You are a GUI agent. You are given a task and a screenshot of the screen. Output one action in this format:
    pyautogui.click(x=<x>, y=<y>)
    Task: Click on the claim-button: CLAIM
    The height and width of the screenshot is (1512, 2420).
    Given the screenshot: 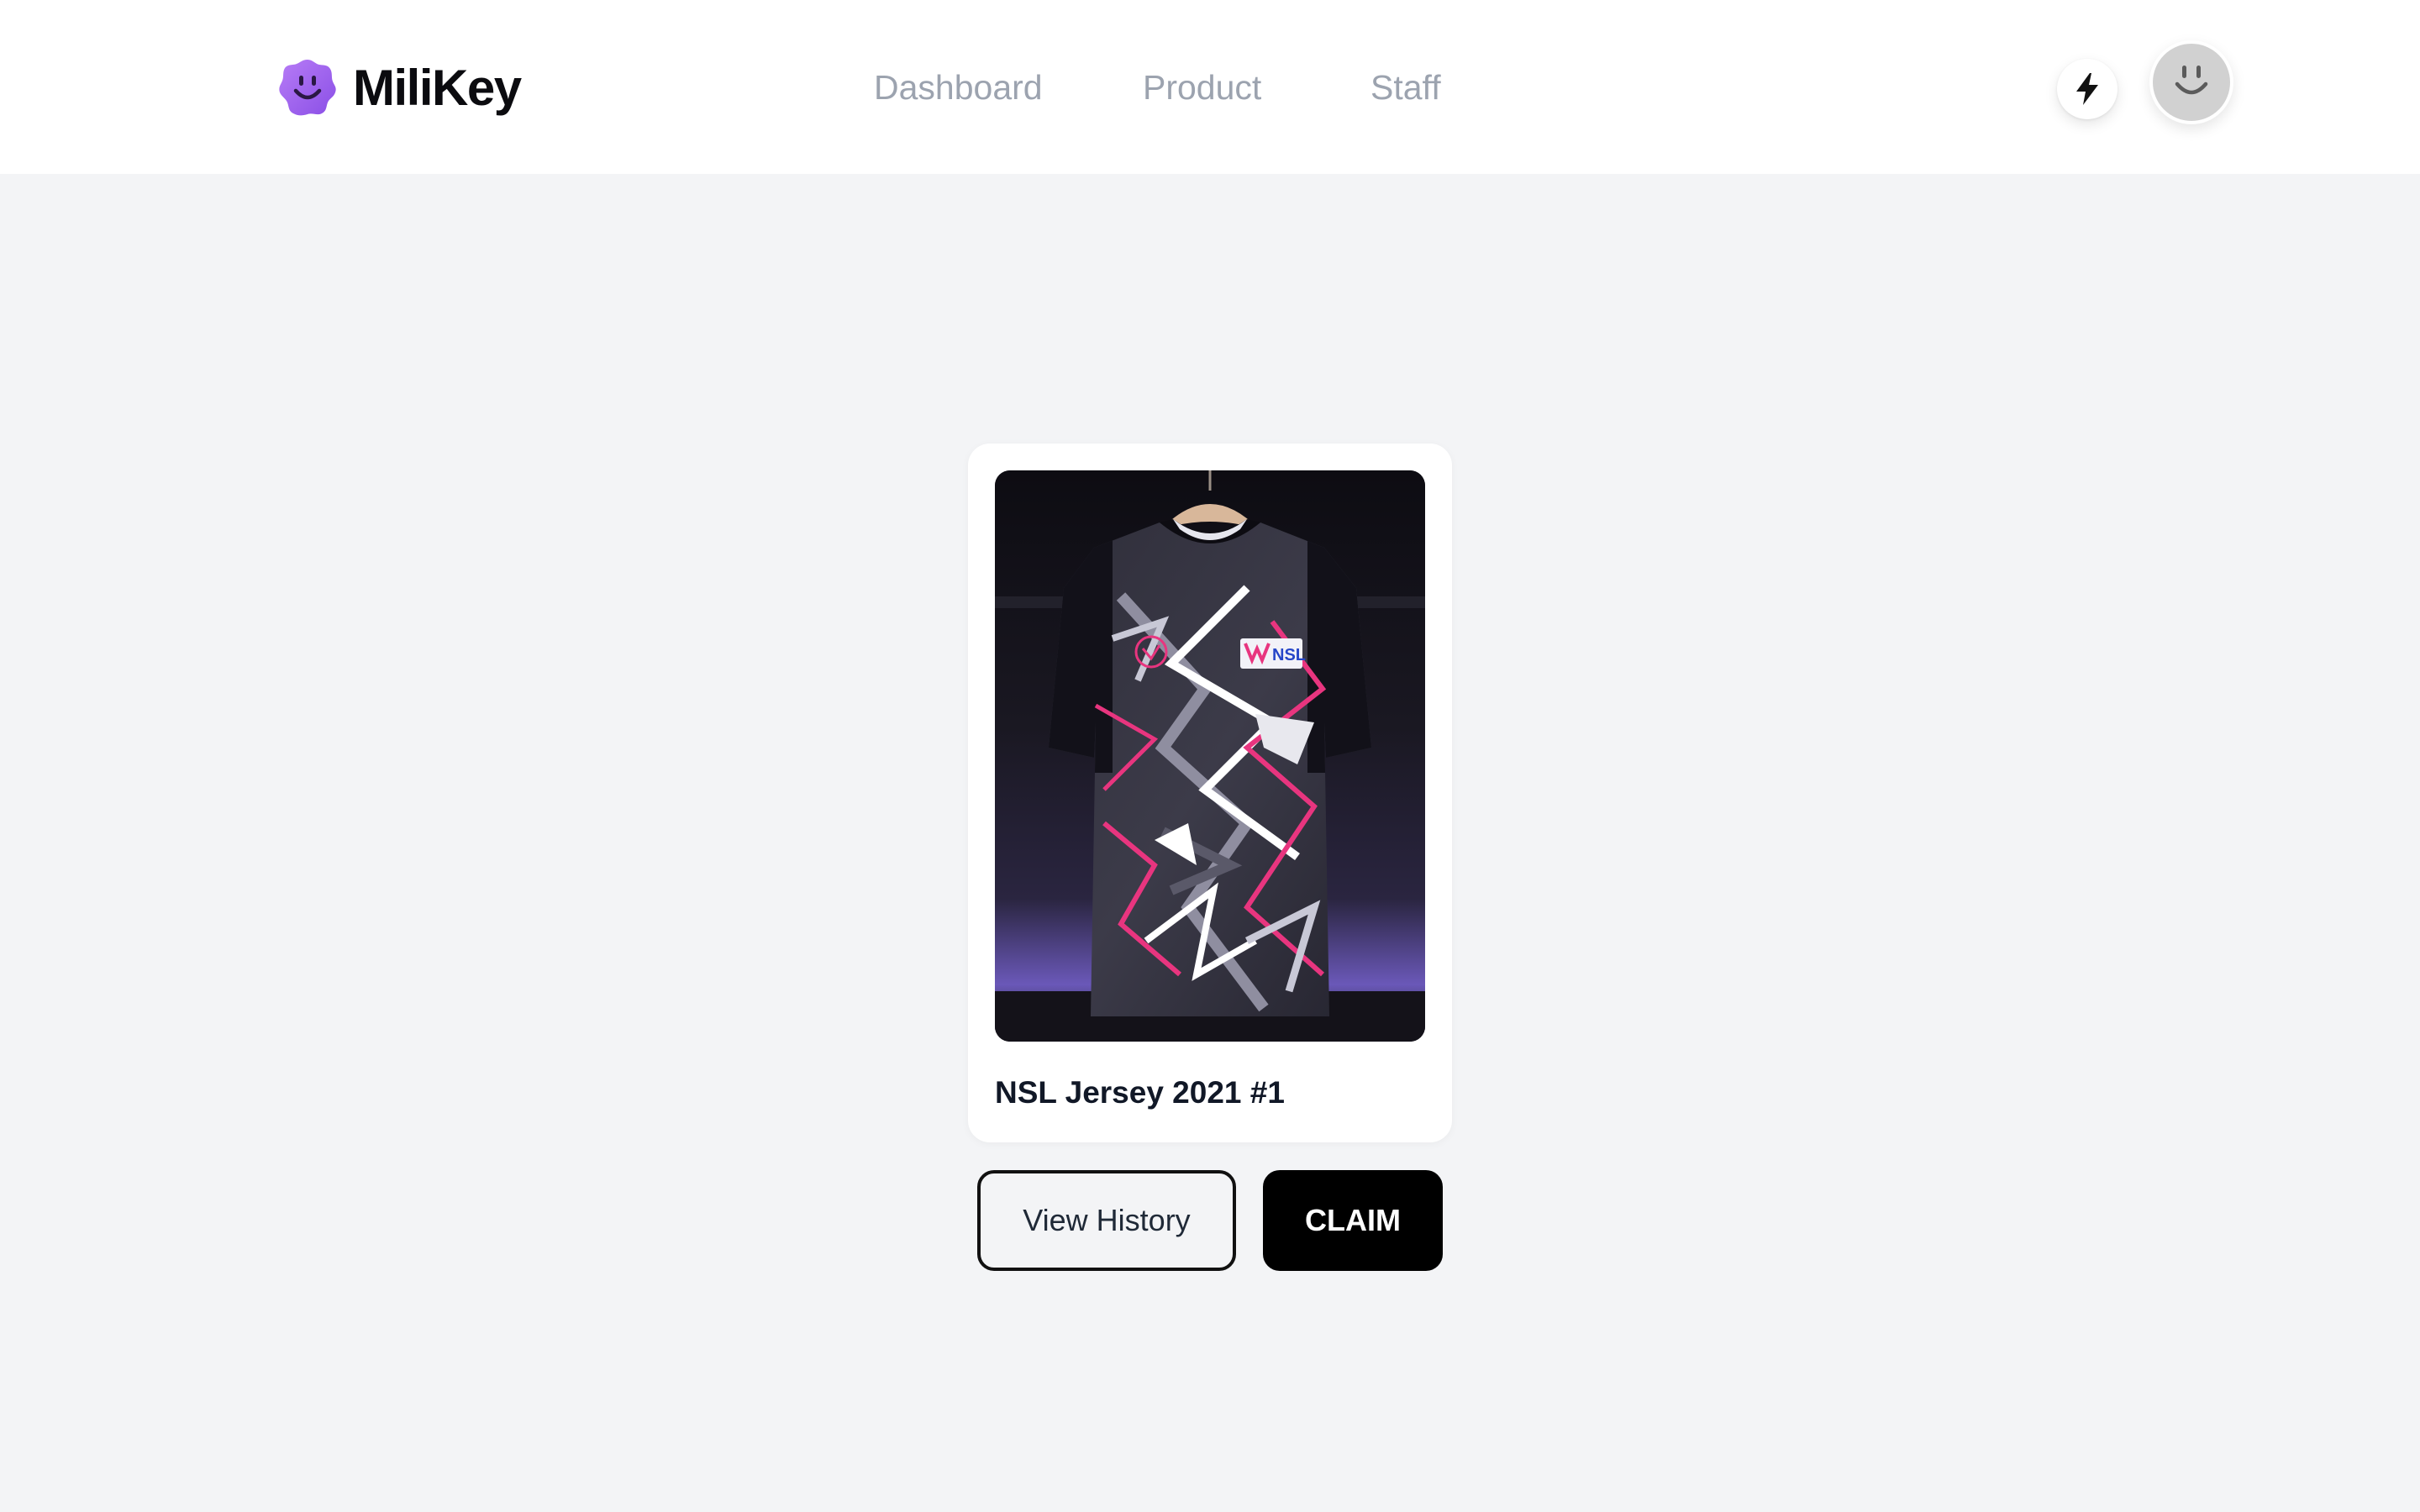 What is the action you would take?
    pyautogui.click(x=1353, y=1220)
    